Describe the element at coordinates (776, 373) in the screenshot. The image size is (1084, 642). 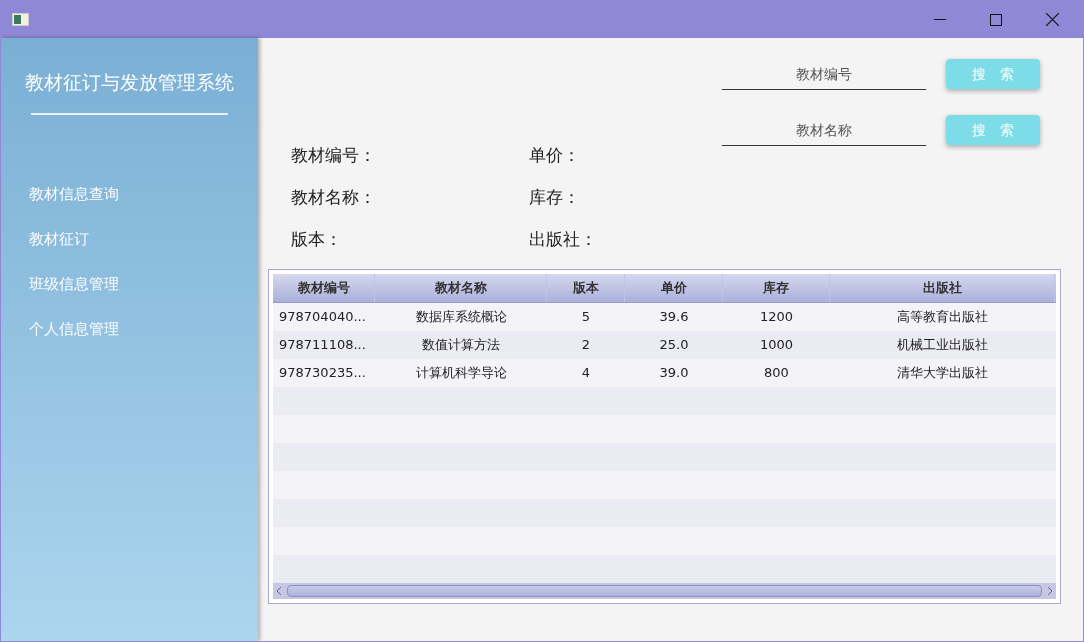
I see `table-cell-text: 800` at that location.